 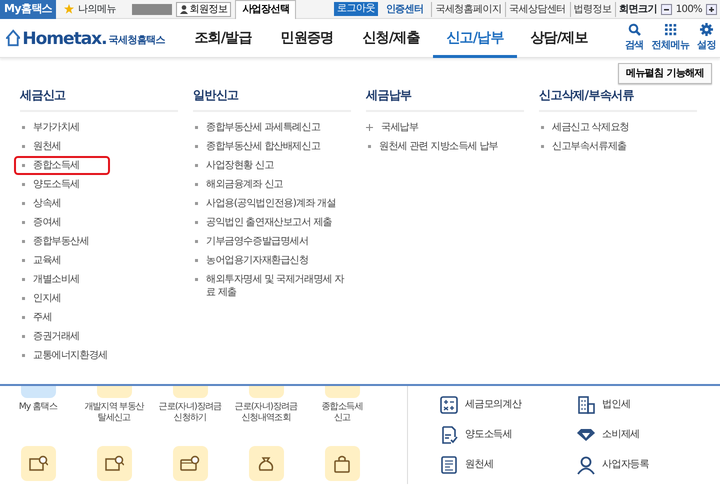 What do you see at coordinates (96, 298) in the screenshot?
I see `menu-item: 인지세` at bounding box center [96, 298].